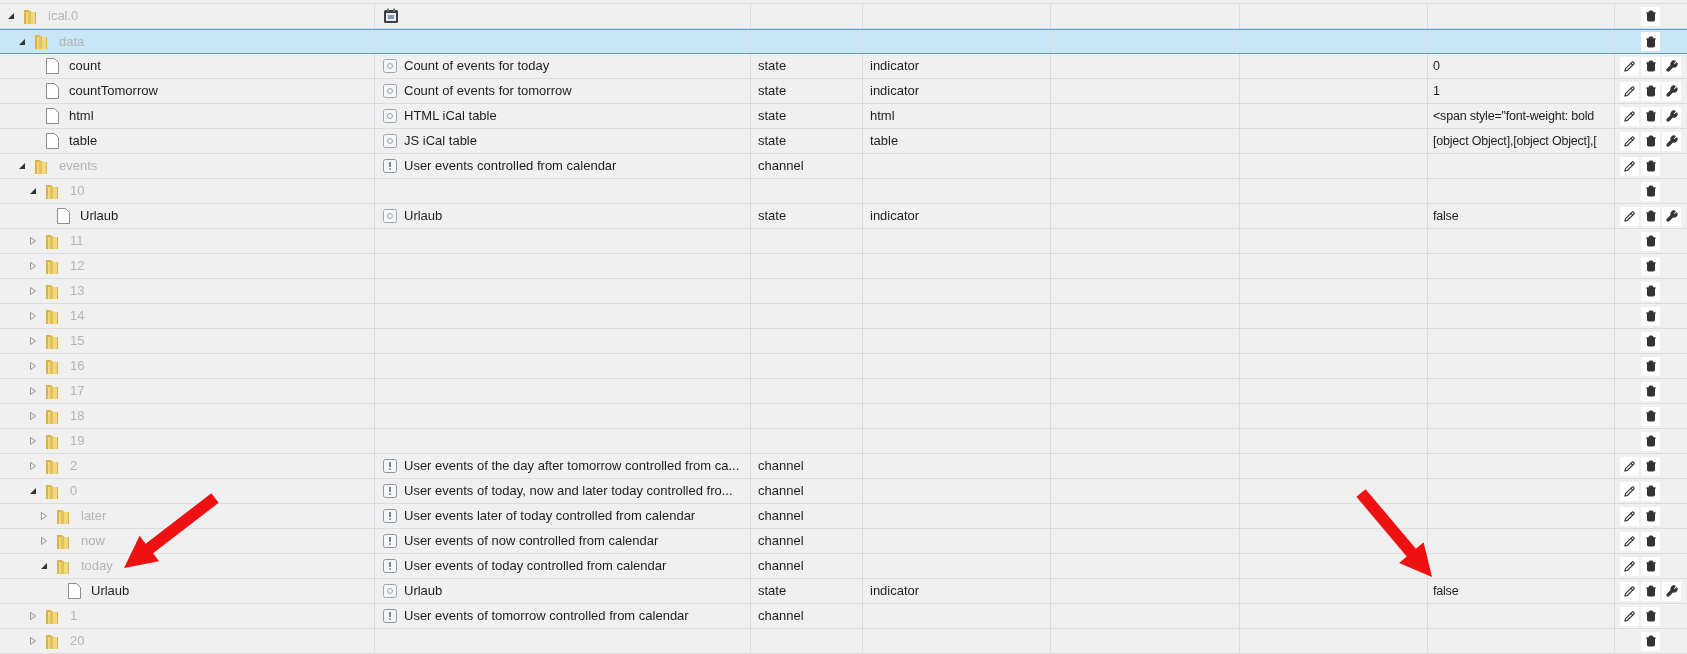 The width and height of the screenshot is (1687, 654). What do you see at coordinates (843, 516) in the screenshot?
I see `tree-row: later User events later of today controlled from calendar channel` at bounding box center [843, 516].